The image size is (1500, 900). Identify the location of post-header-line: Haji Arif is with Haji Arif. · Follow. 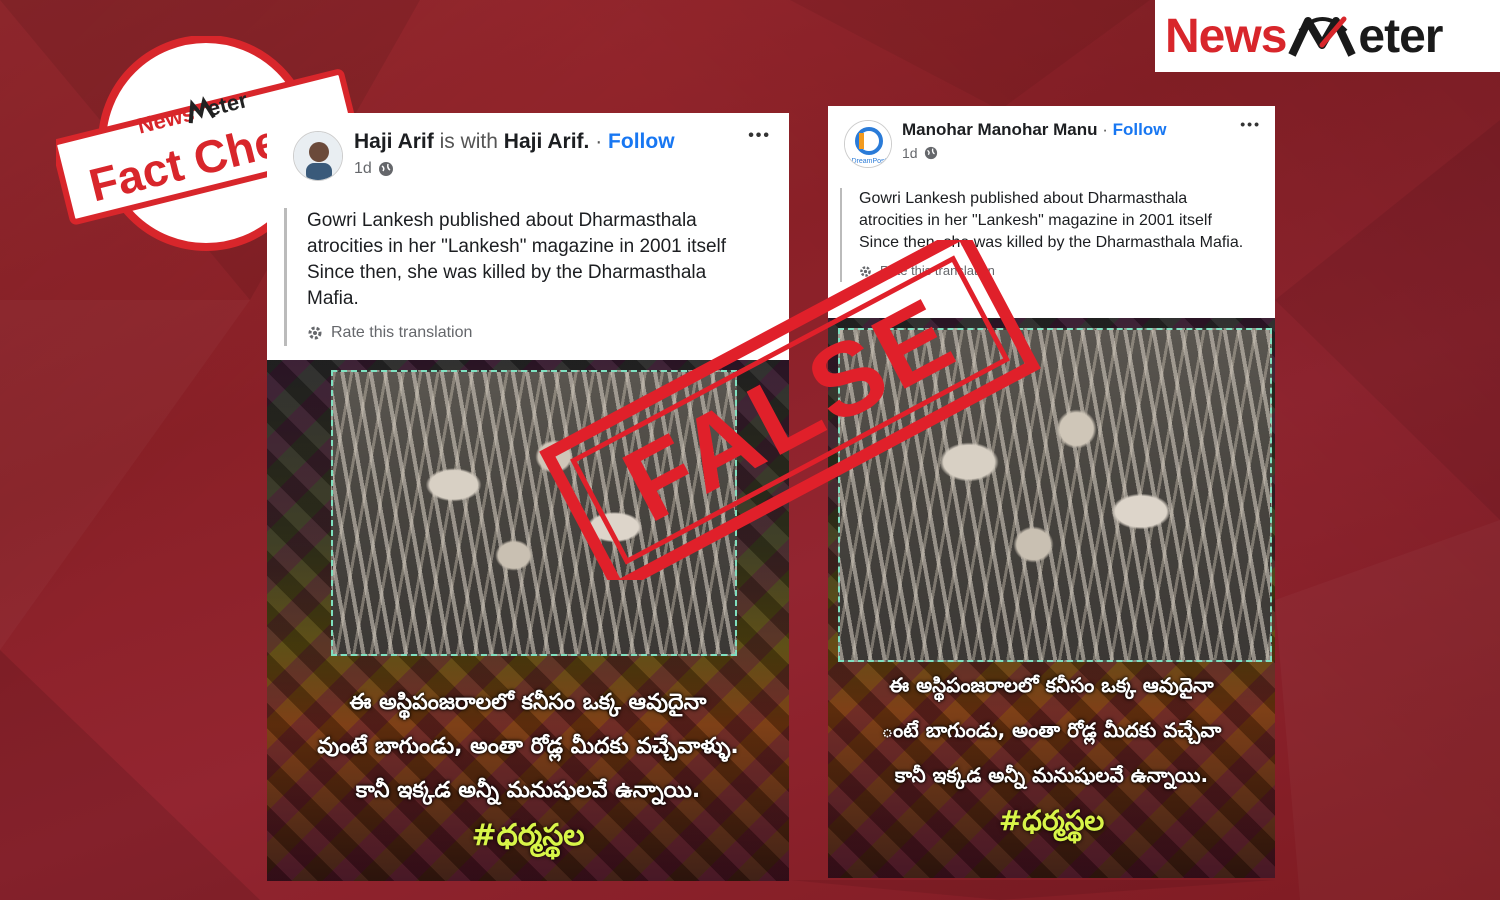
(514, 142).